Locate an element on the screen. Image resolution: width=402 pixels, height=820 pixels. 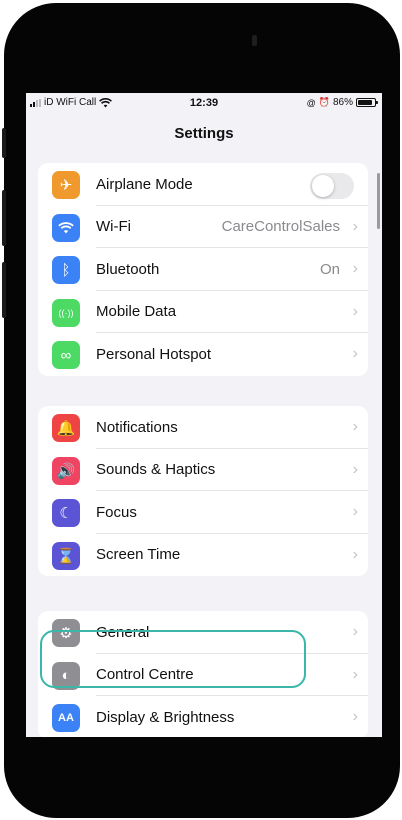
status-bar: iD WiFi Call 12:39 @ ⏰ 86% is located at coordinates (204, 103).